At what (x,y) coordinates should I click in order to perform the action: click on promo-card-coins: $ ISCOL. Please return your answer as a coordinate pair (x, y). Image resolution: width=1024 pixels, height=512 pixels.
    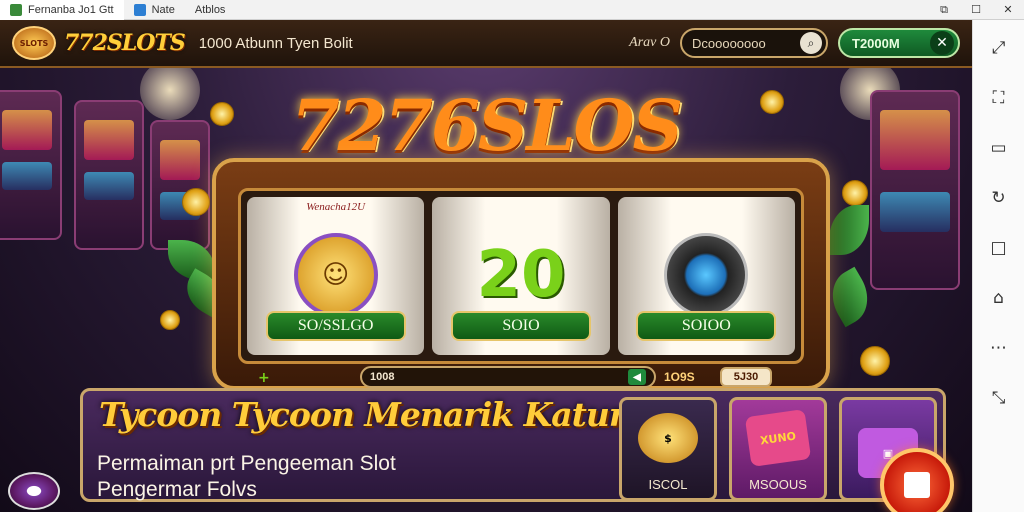
    Looking at the image, I should click on (668, 449).